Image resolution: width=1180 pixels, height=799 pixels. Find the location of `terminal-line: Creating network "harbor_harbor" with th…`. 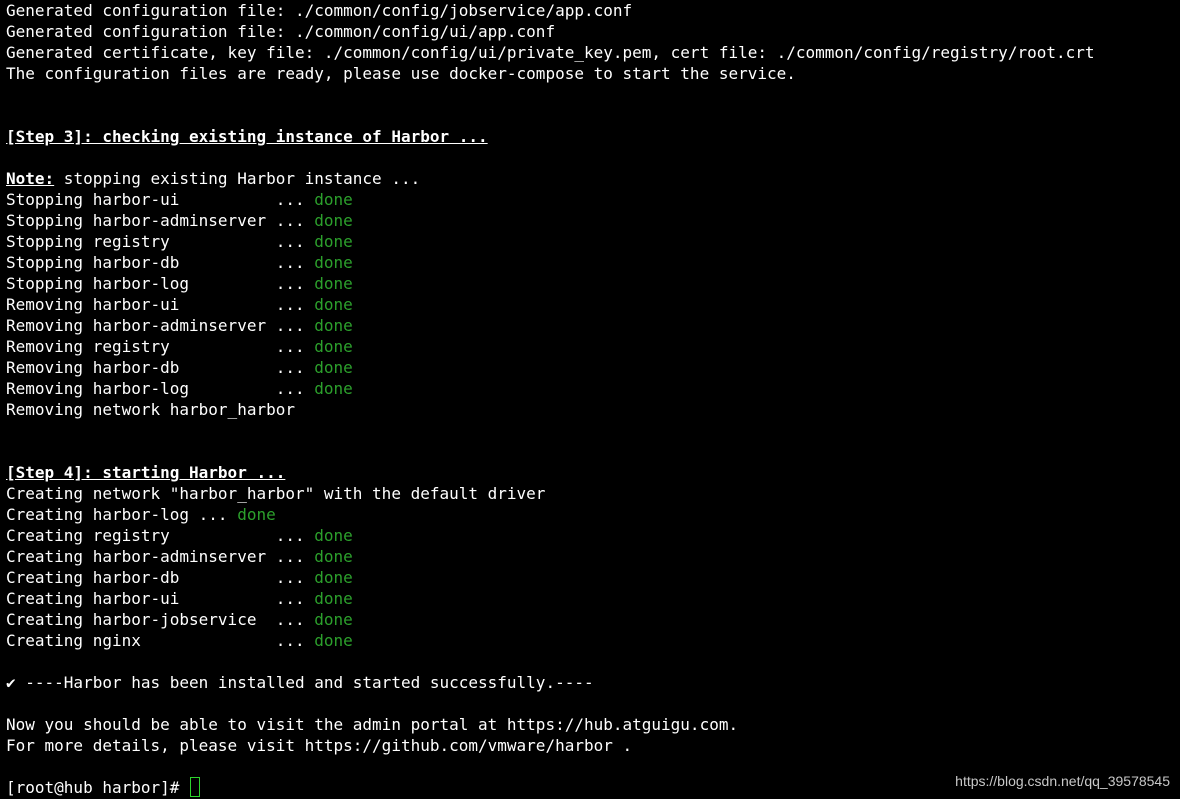

terminal-line: Creating network "harbor_harbor" with th… is located at coordinates (591, 493).